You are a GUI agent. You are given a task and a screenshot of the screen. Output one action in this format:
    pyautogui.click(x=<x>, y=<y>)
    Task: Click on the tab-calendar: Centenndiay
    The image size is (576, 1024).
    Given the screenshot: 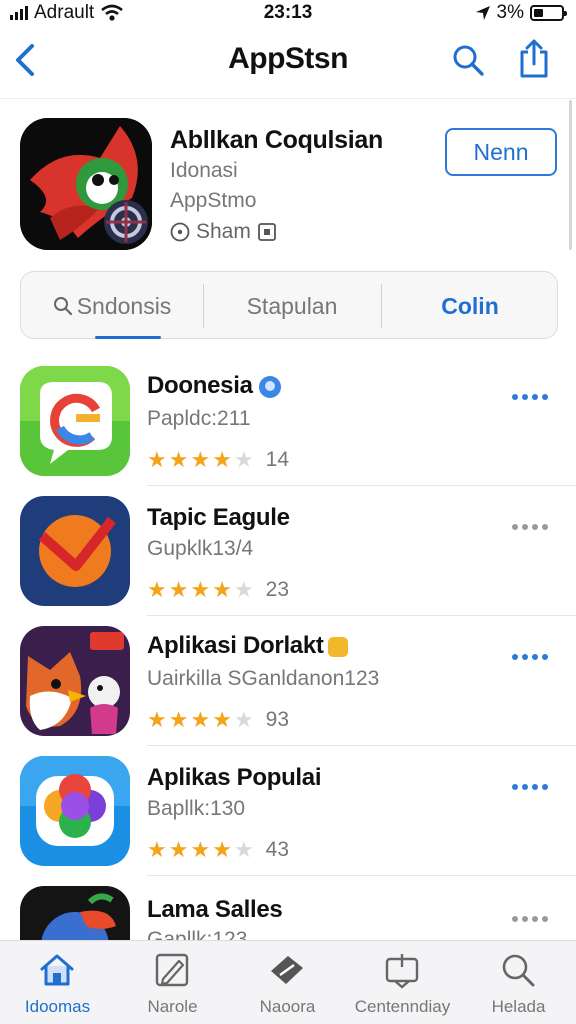 What is the action you would take?
    pyautogui.click(x=402, y=982)
    